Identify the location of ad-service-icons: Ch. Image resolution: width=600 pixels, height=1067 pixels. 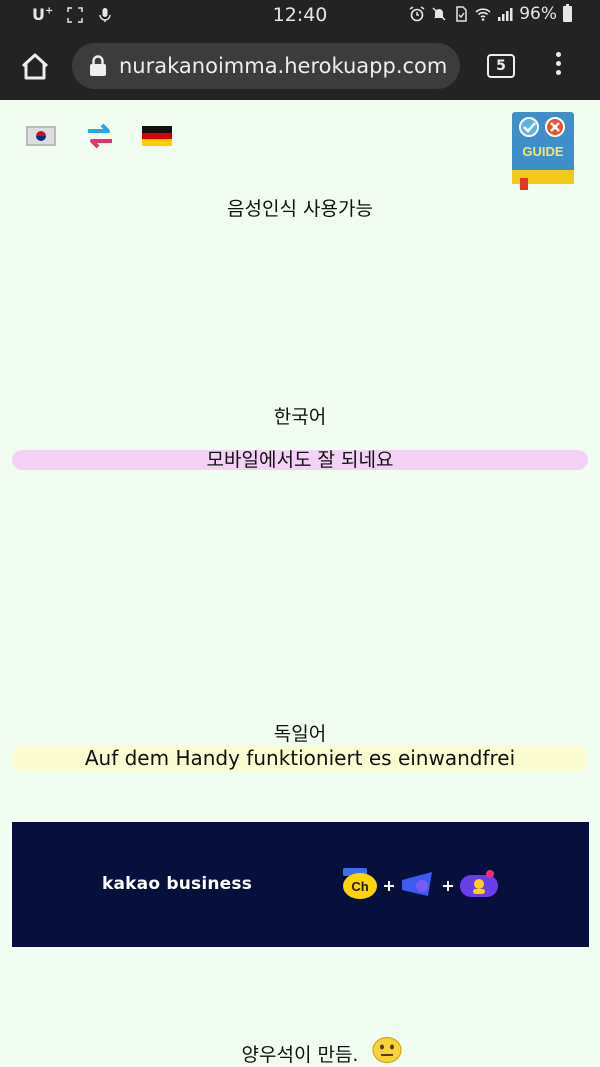
(420, 883).